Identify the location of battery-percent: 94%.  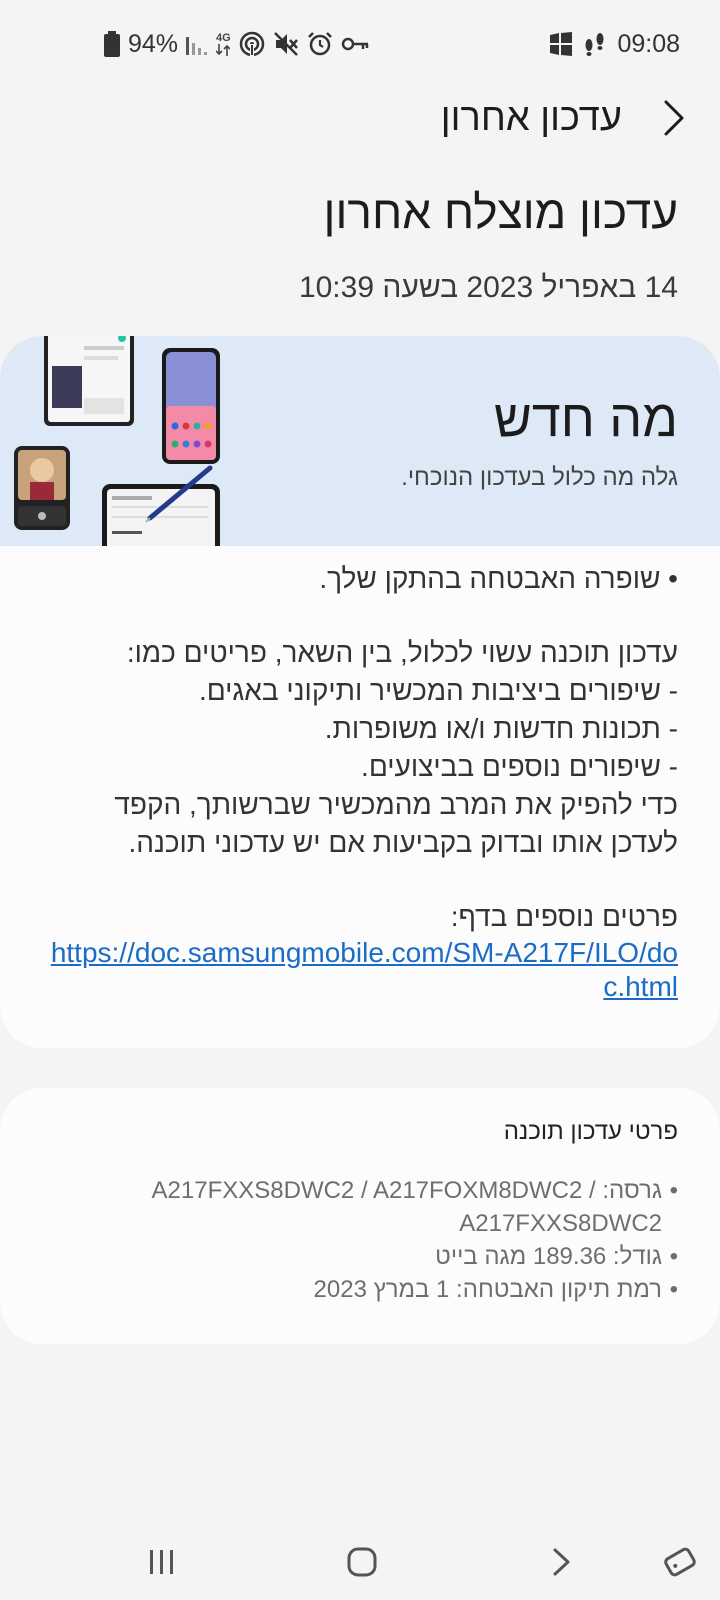
(153, 43).